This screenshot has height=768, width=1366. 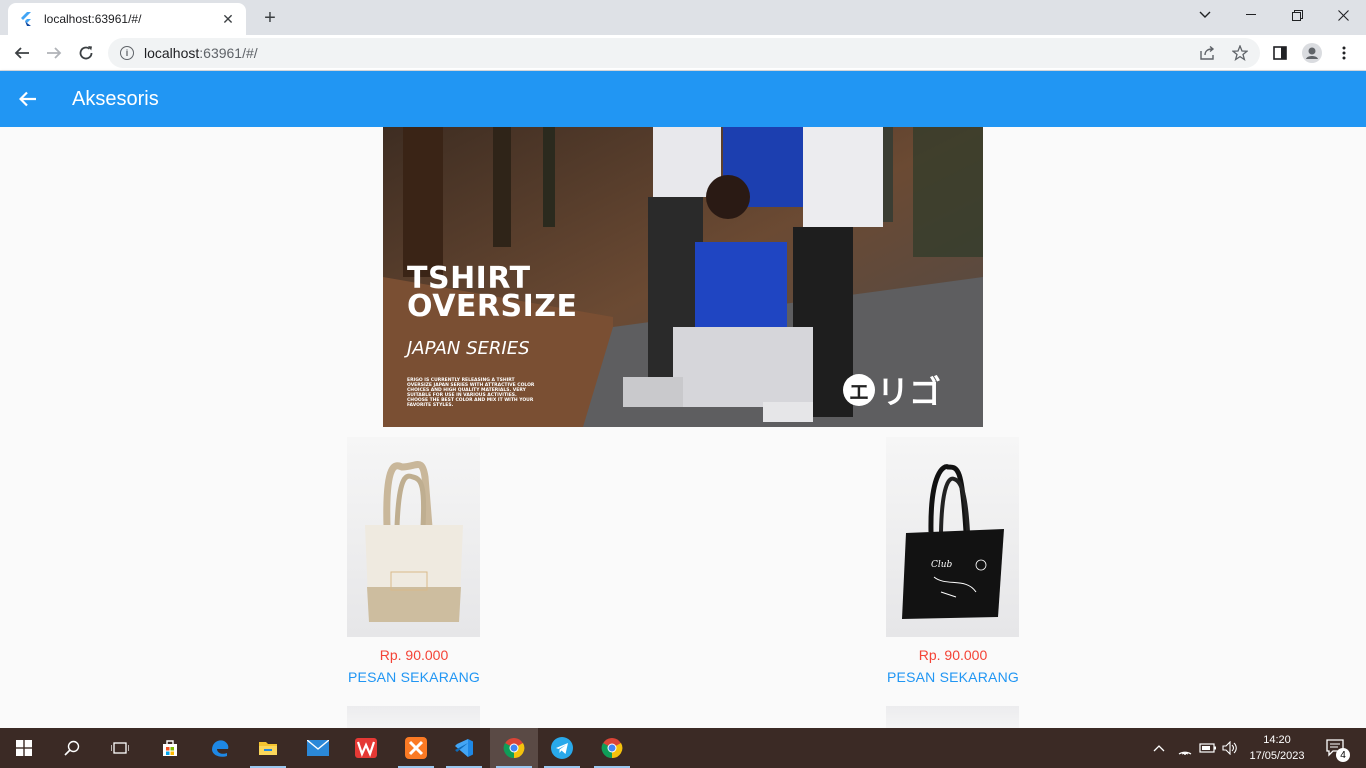 What do you see at coordinates (909, 392) in the screenshot?
I see `brand-logo-text: リゴ` at bounding box center [909, 392].